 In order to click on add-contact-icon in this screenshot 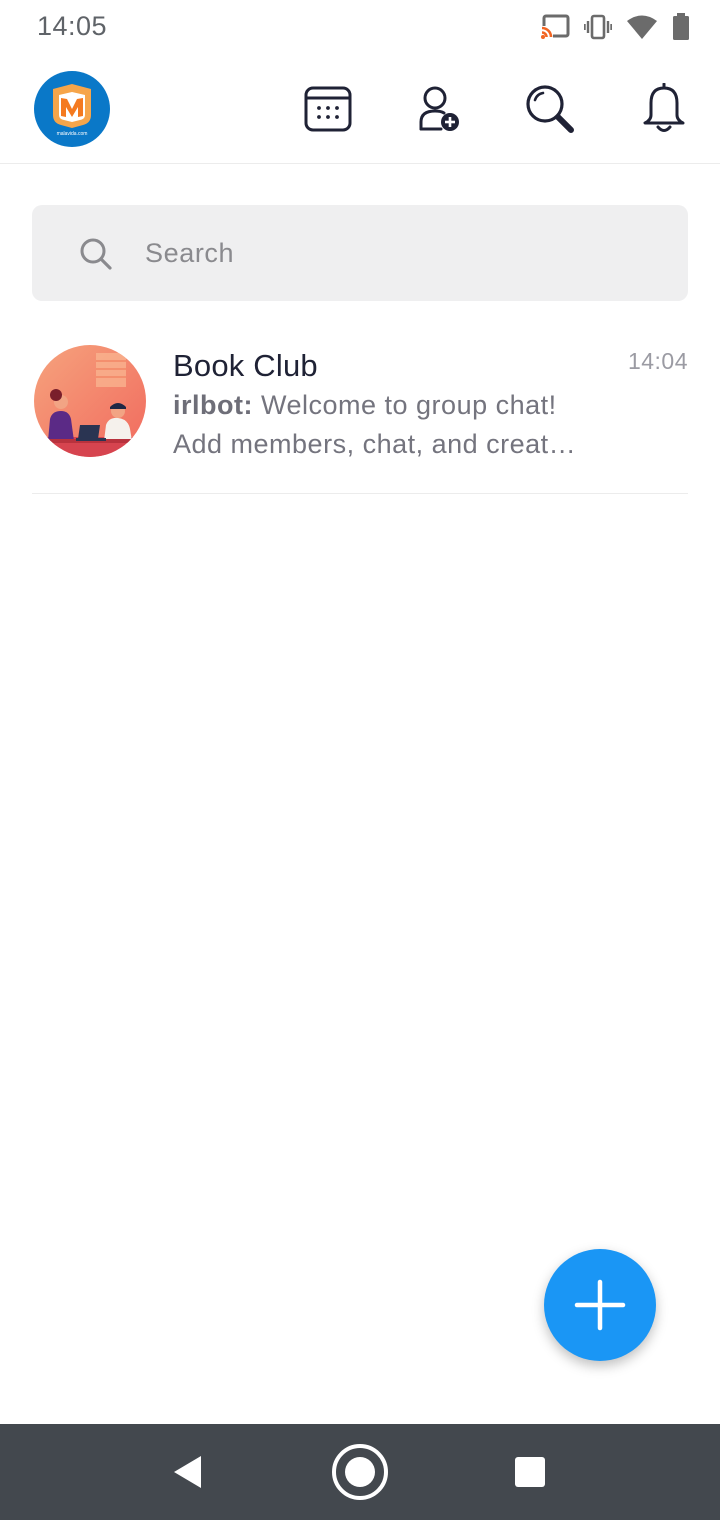, I will do `click(439, 108)`.